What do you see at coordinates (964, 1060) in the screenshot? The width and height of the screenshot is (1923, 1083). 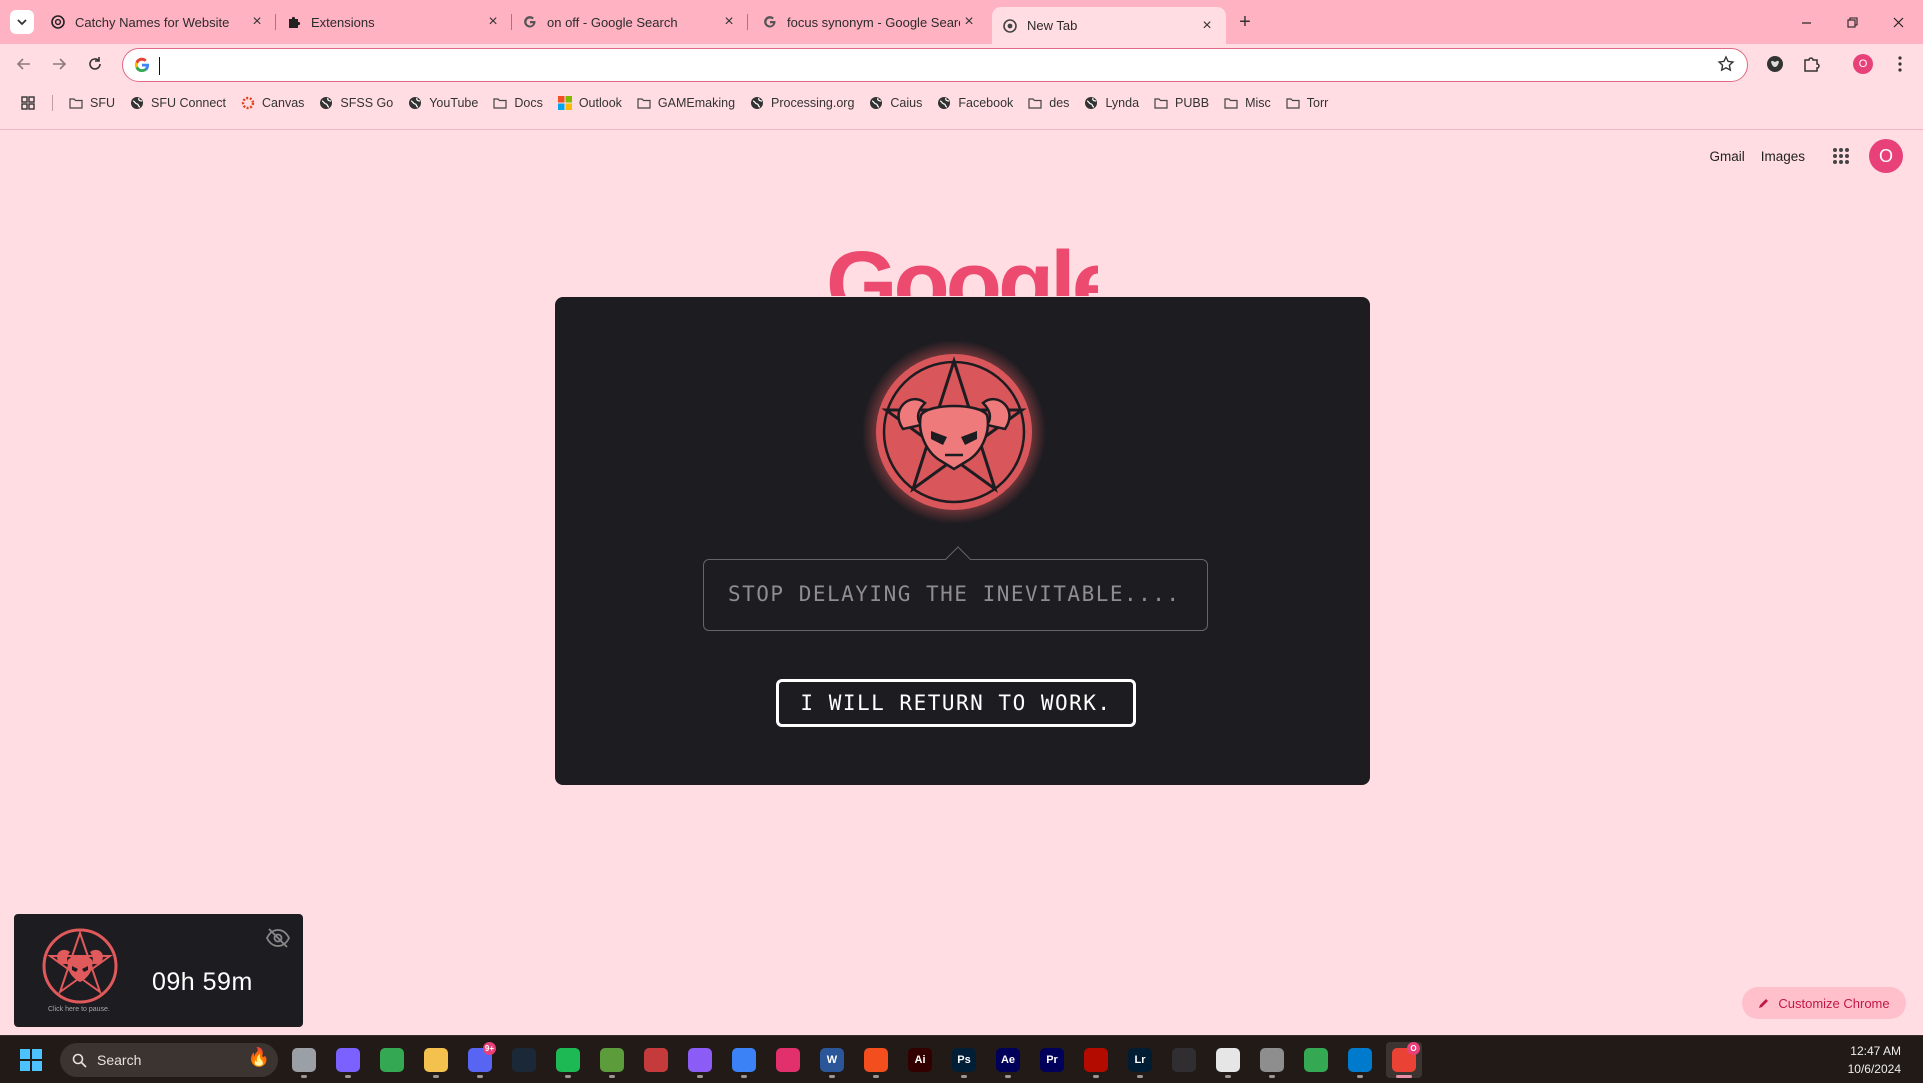 I see `taskbar-app-photoshop: Ps` at bounding box center [964, 1060].